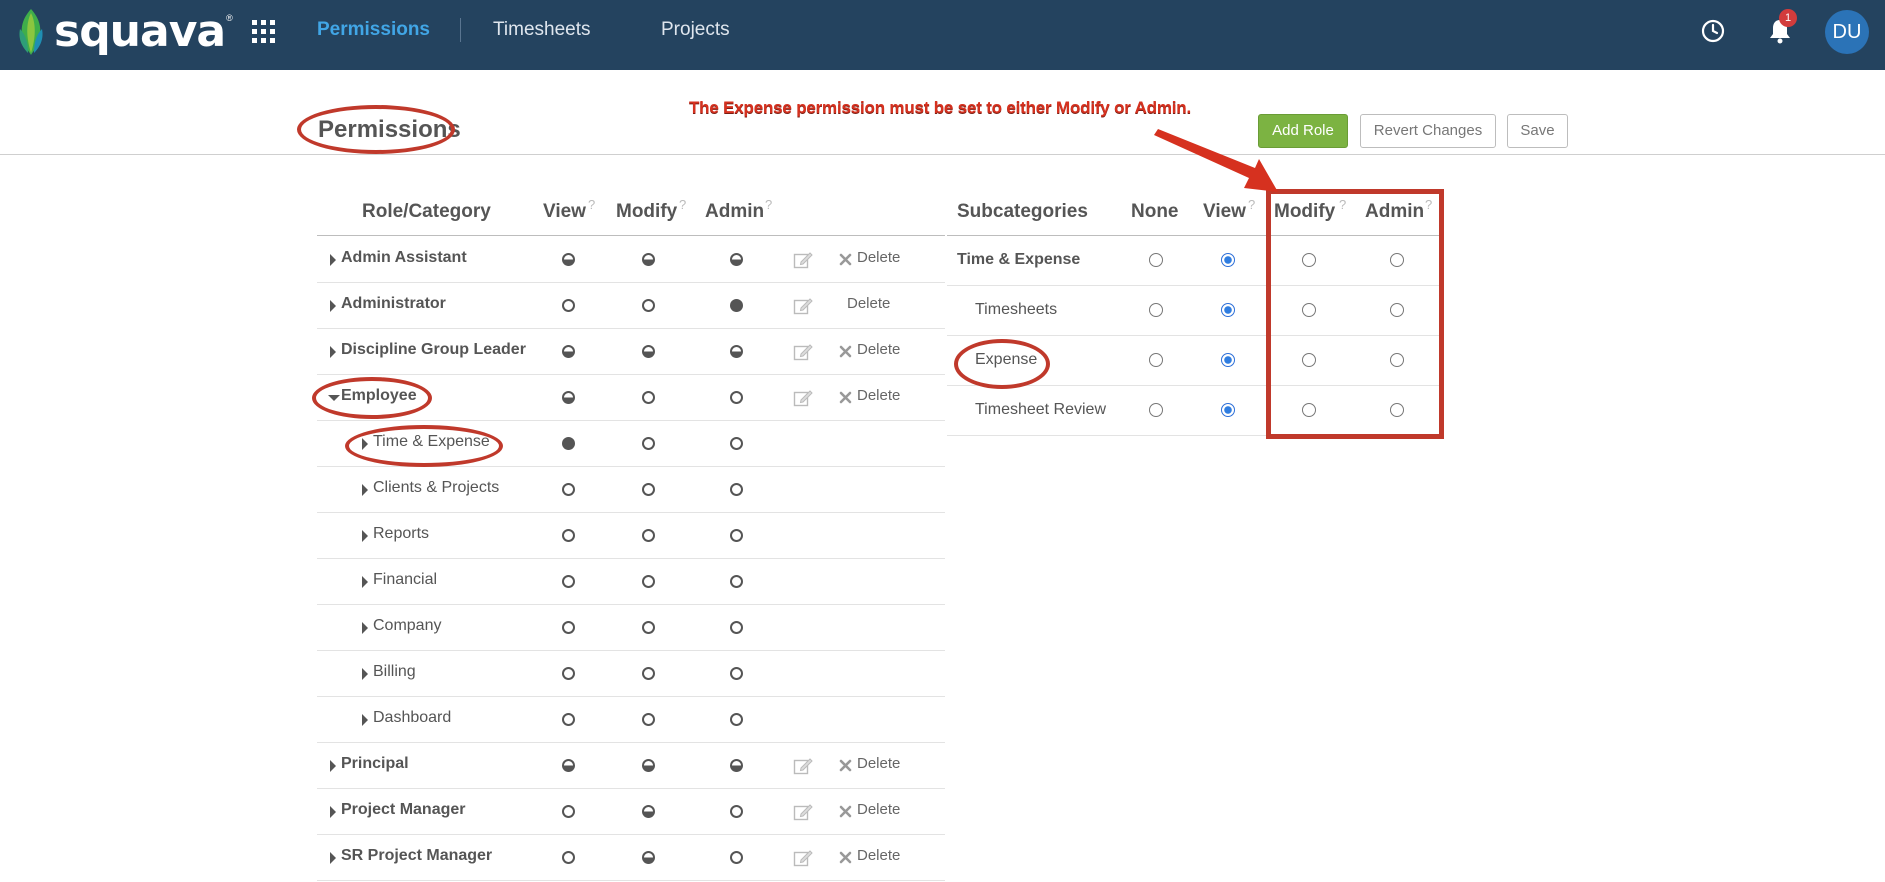  What do you see at coordinates (264, 32) in the screenshot?
I see `apps-grid-icon` at bounding box center [264, 32].